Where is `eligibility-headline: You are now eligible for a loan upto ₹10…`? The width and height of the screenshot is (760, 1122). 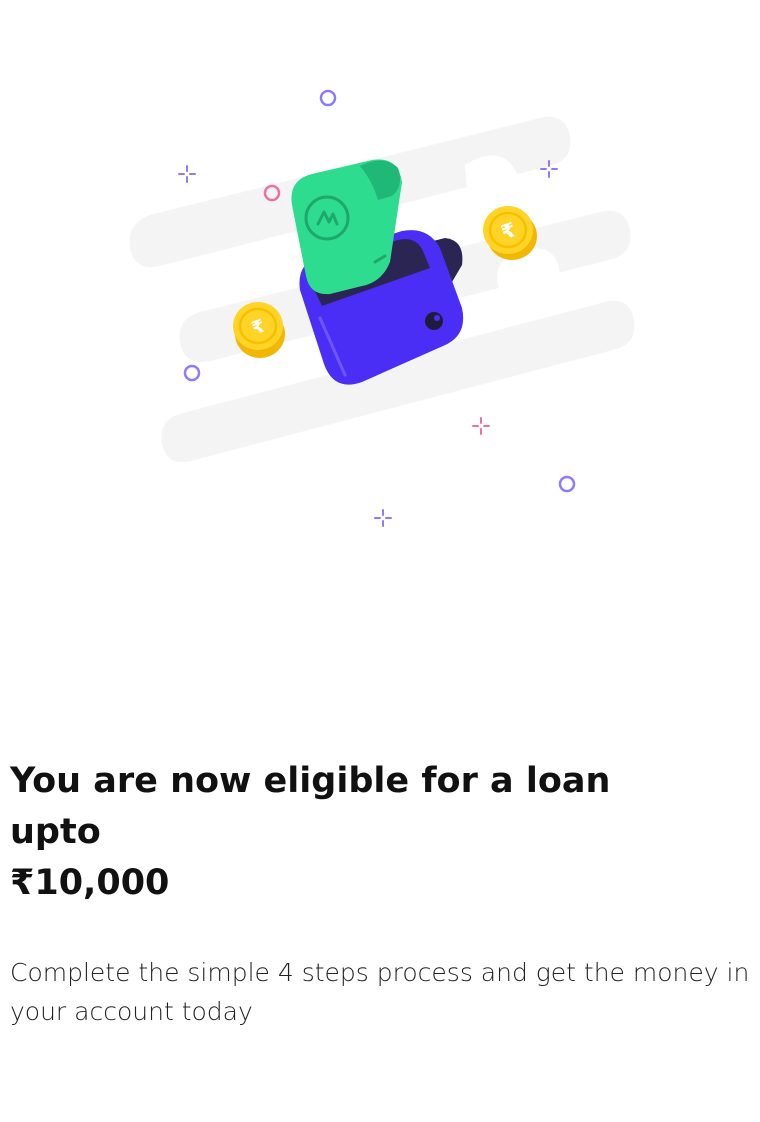 eligibility-headline: You are now eligible for a loan upto ₹10… is located at coordinates (360, 832).